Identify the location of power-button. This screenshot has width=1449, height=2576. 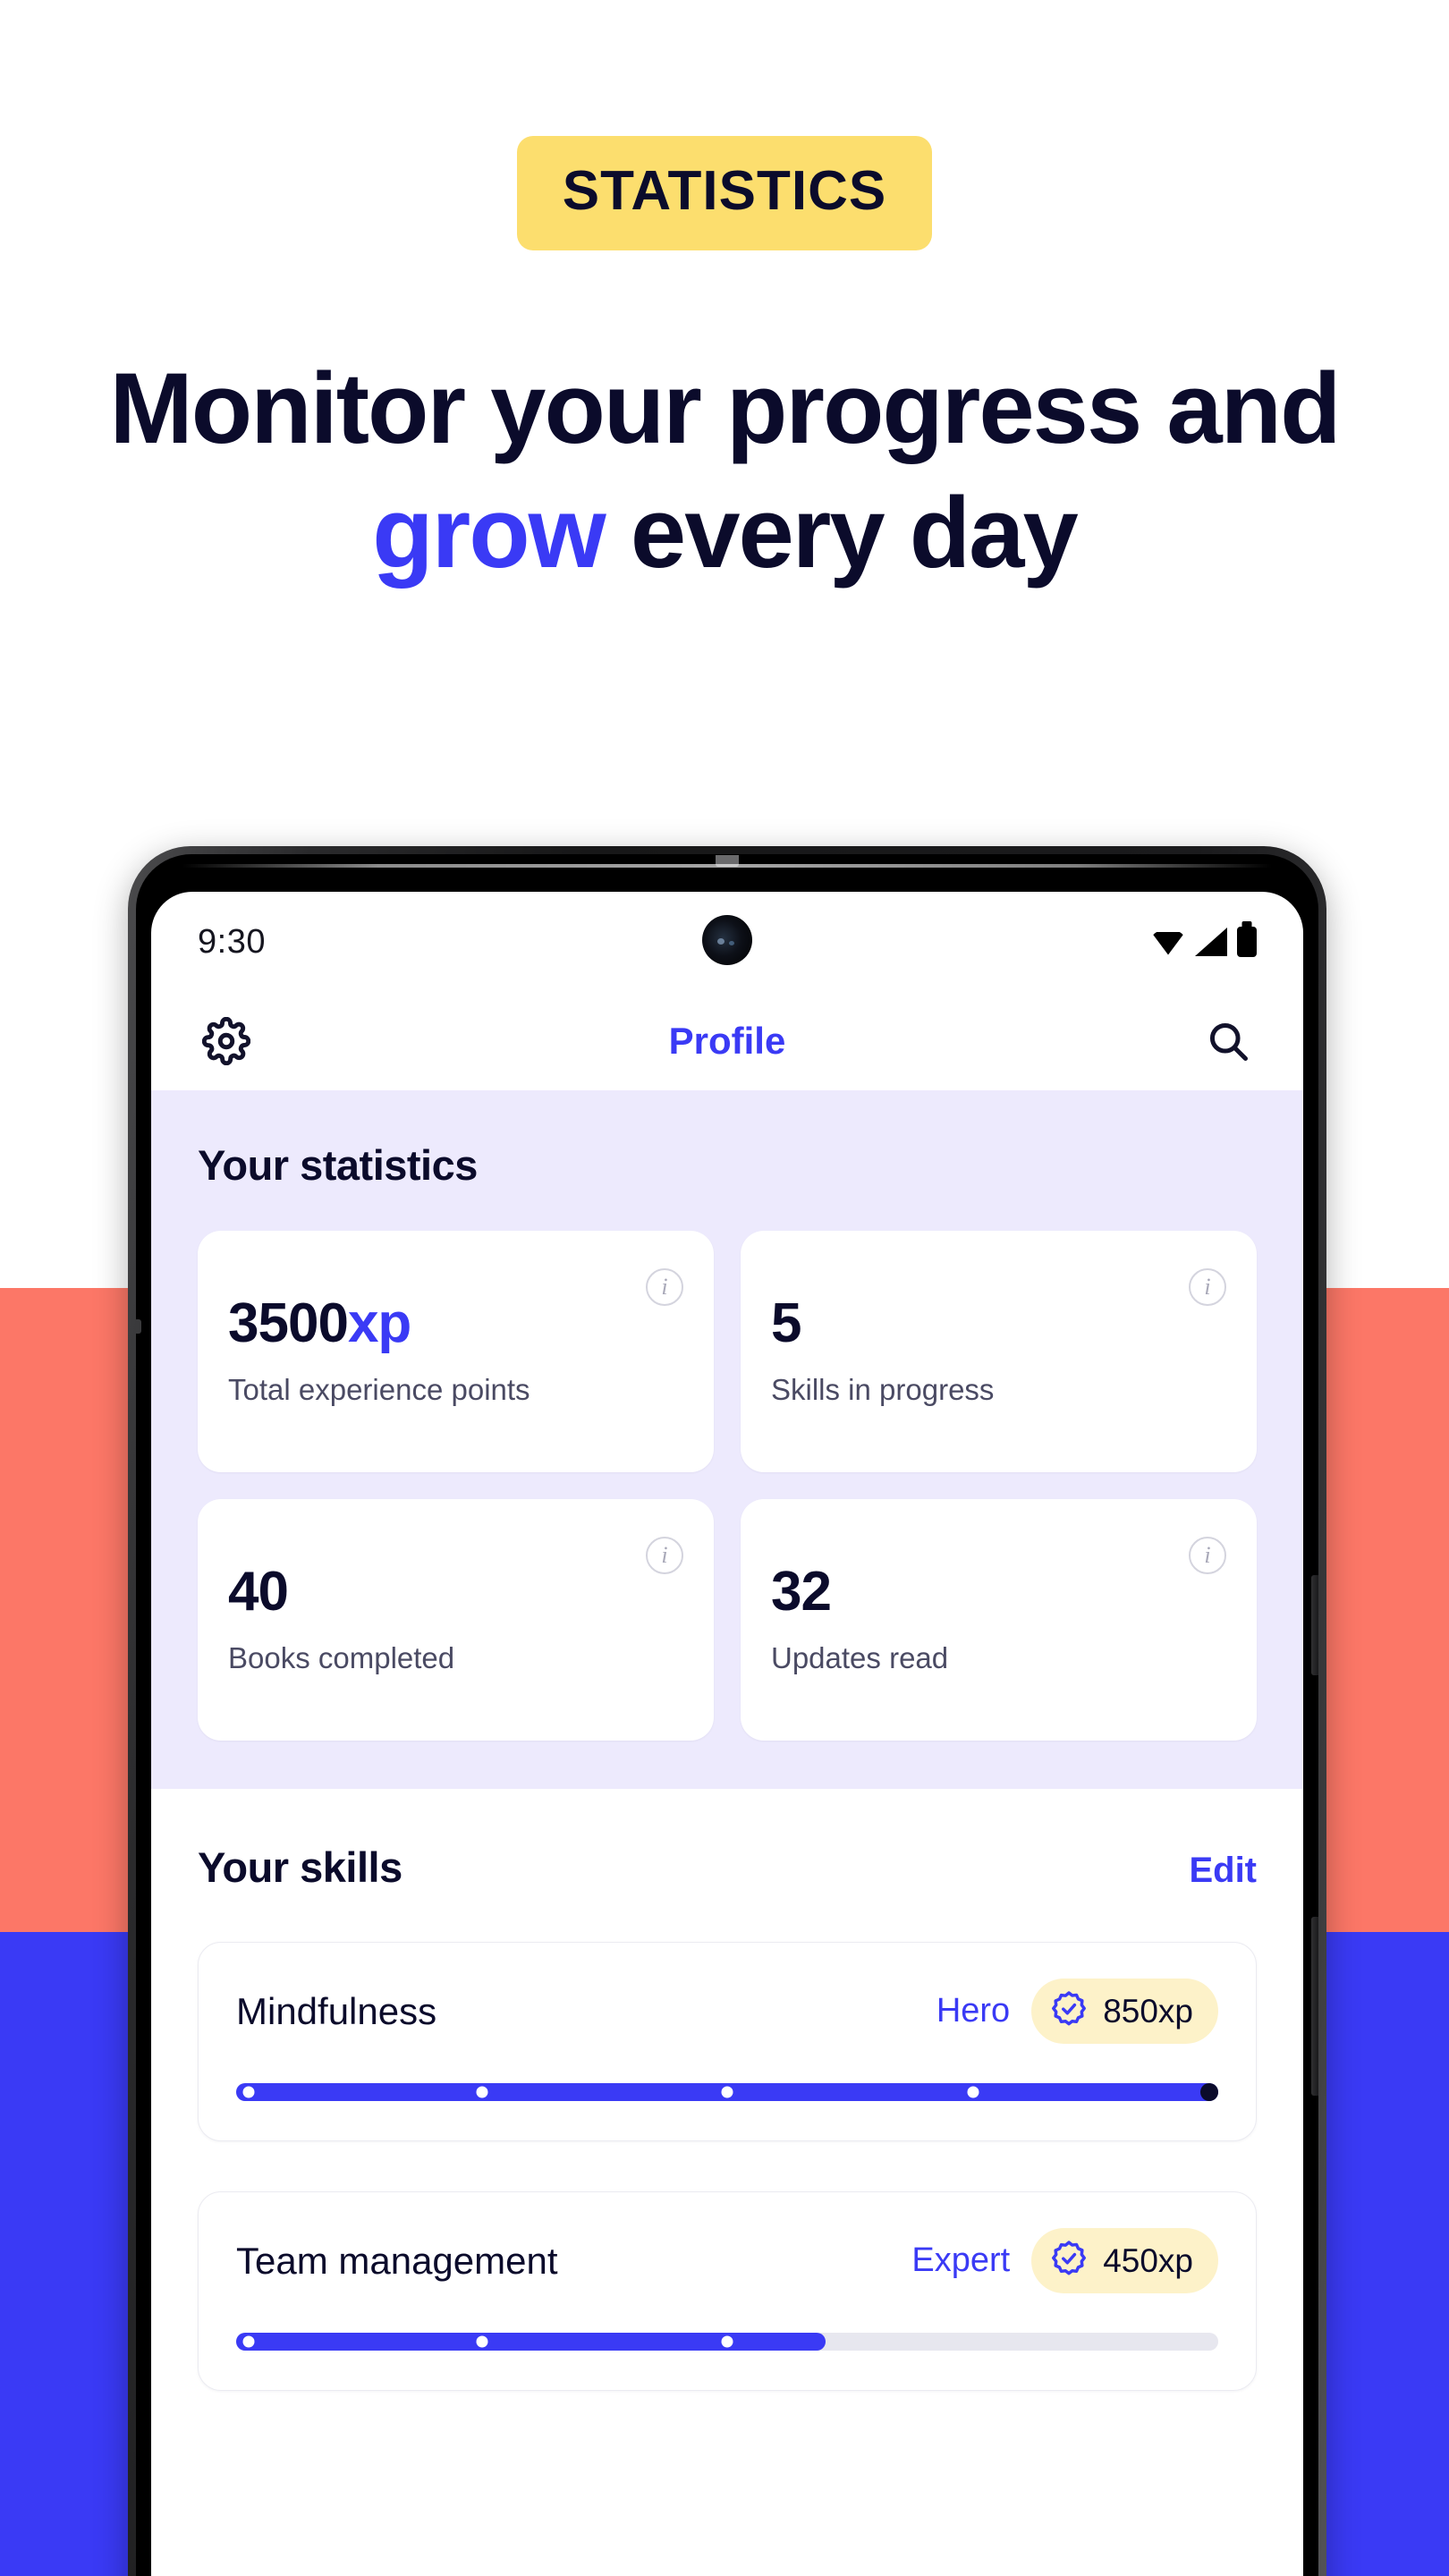
(1314, 1625).